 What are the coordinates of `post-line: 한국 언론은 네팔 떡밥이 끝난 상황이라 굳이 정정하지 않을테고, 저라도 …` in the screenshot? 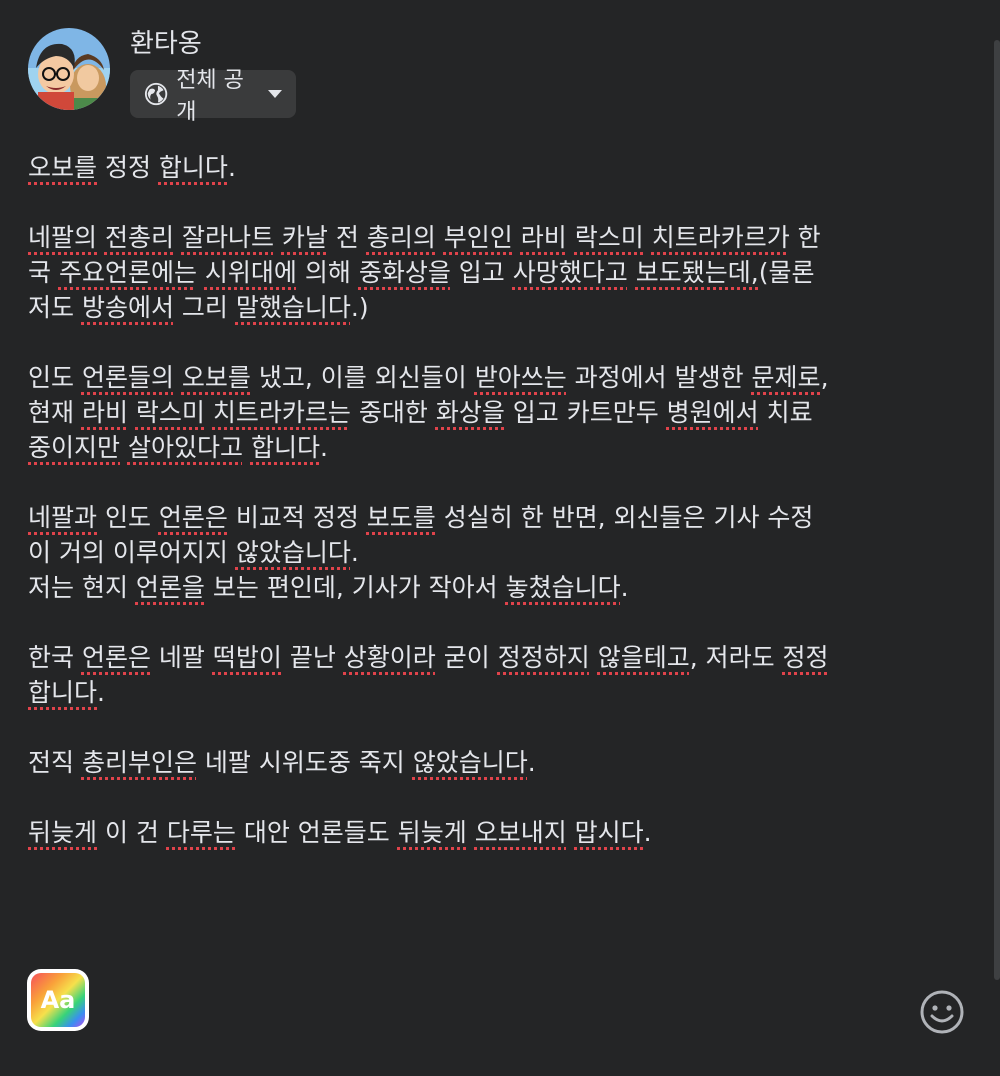 It's located at (428, 657).